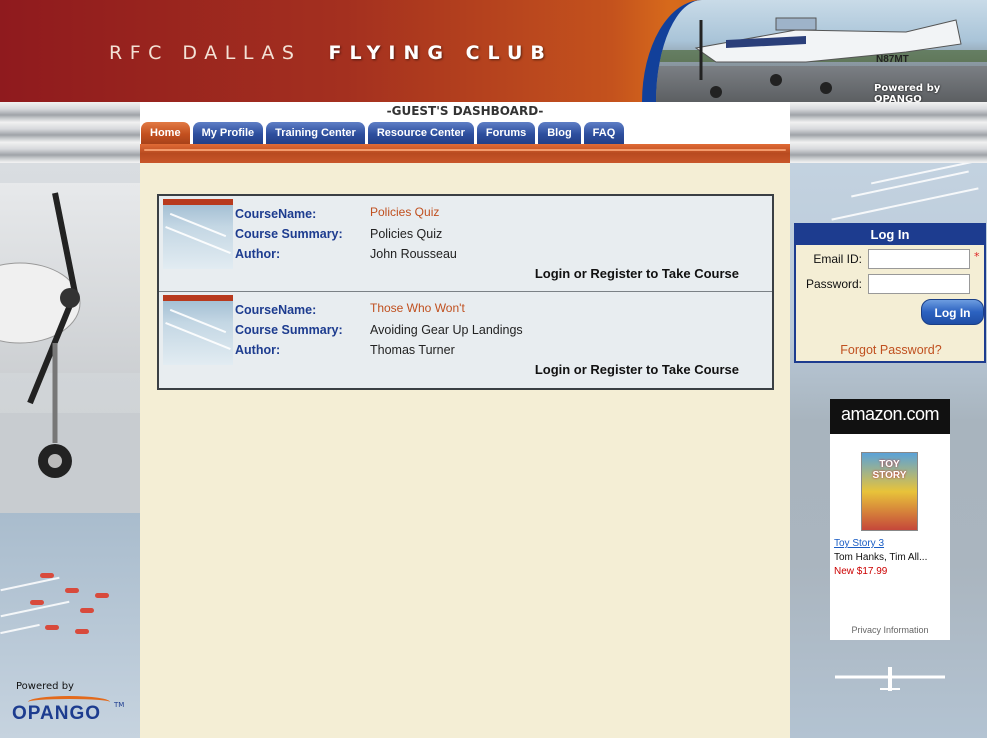  What do you see at coordinates (859, 543) in the screenshot?
I see `product-title-link: Toy Story 3` at bounding box center [859, 543].